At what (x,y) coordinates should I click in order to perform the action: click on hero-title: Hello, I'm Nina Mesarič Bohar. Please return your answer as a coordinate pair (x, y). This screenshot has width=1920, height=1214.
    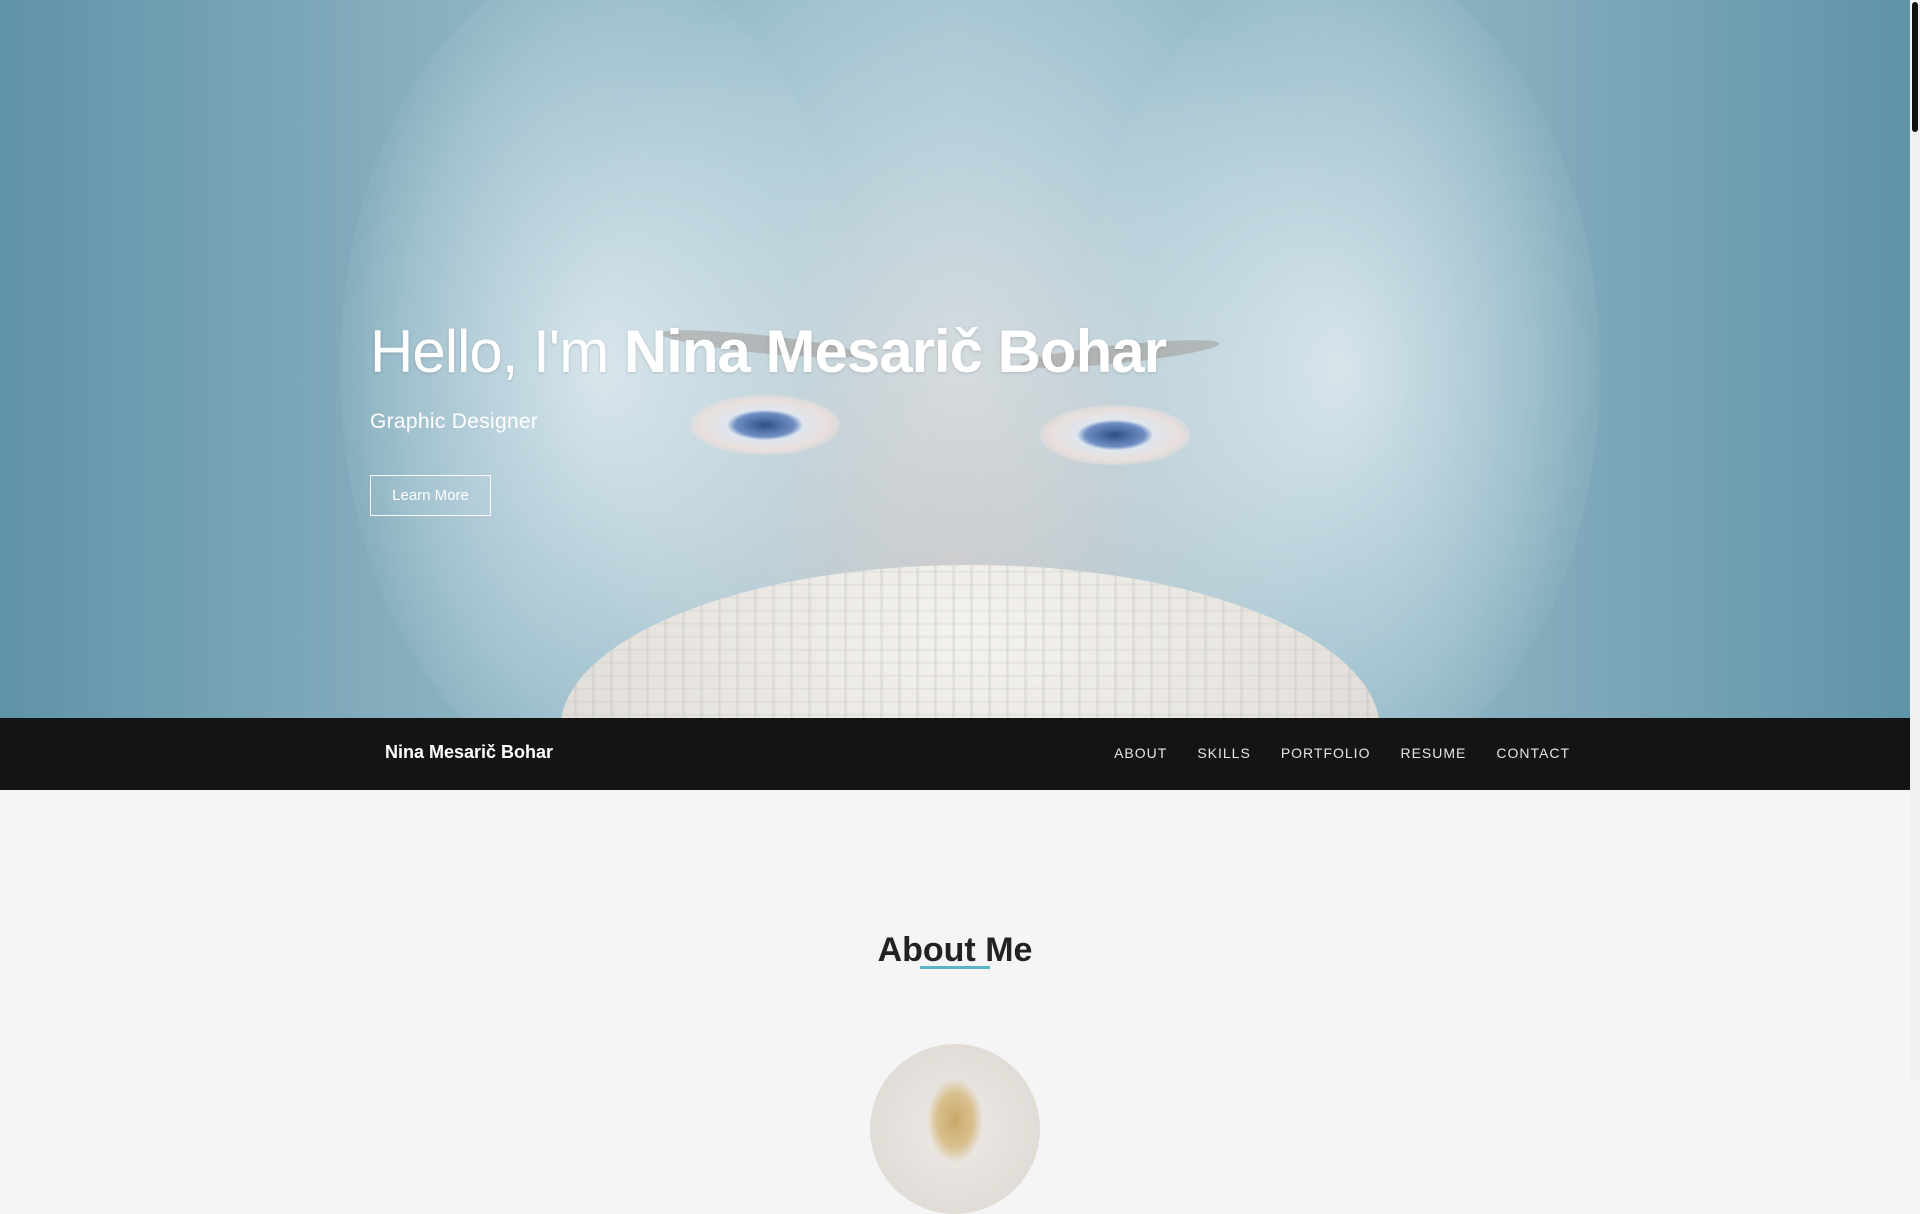
    Looking at the image, I should click on (768, 352).